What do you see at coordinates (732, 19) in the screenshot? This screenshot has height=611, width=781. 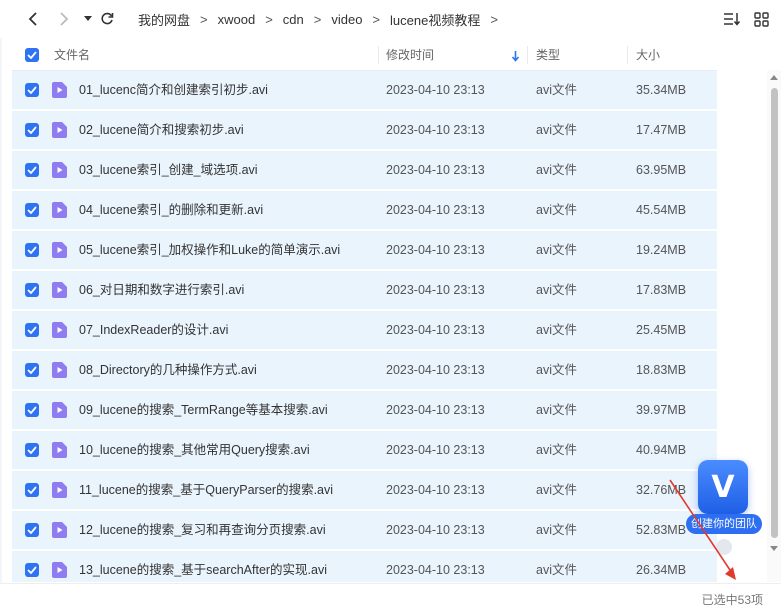 I see `sort-icon` at bounding box center [732, 19].